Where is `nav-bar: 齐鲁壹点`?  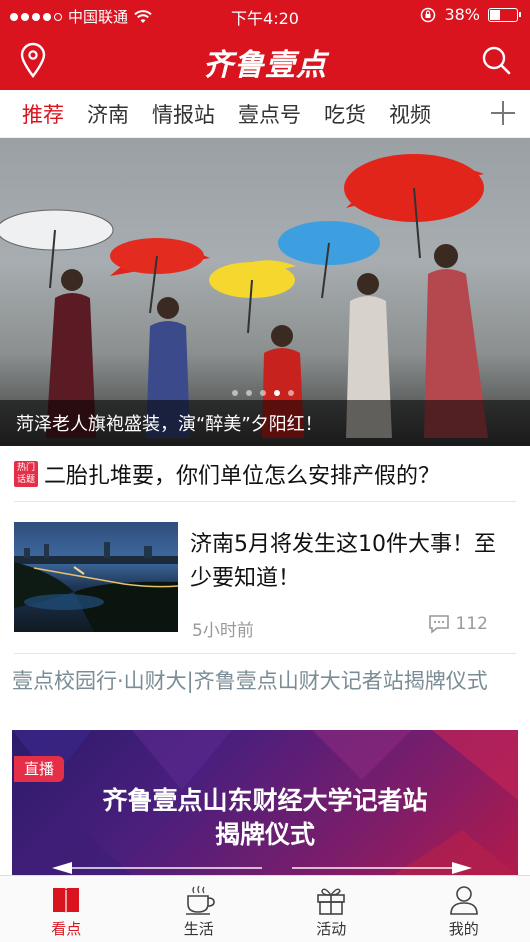
nav-bar: 齐鲁壹点 is located at coordinates (265, 60).